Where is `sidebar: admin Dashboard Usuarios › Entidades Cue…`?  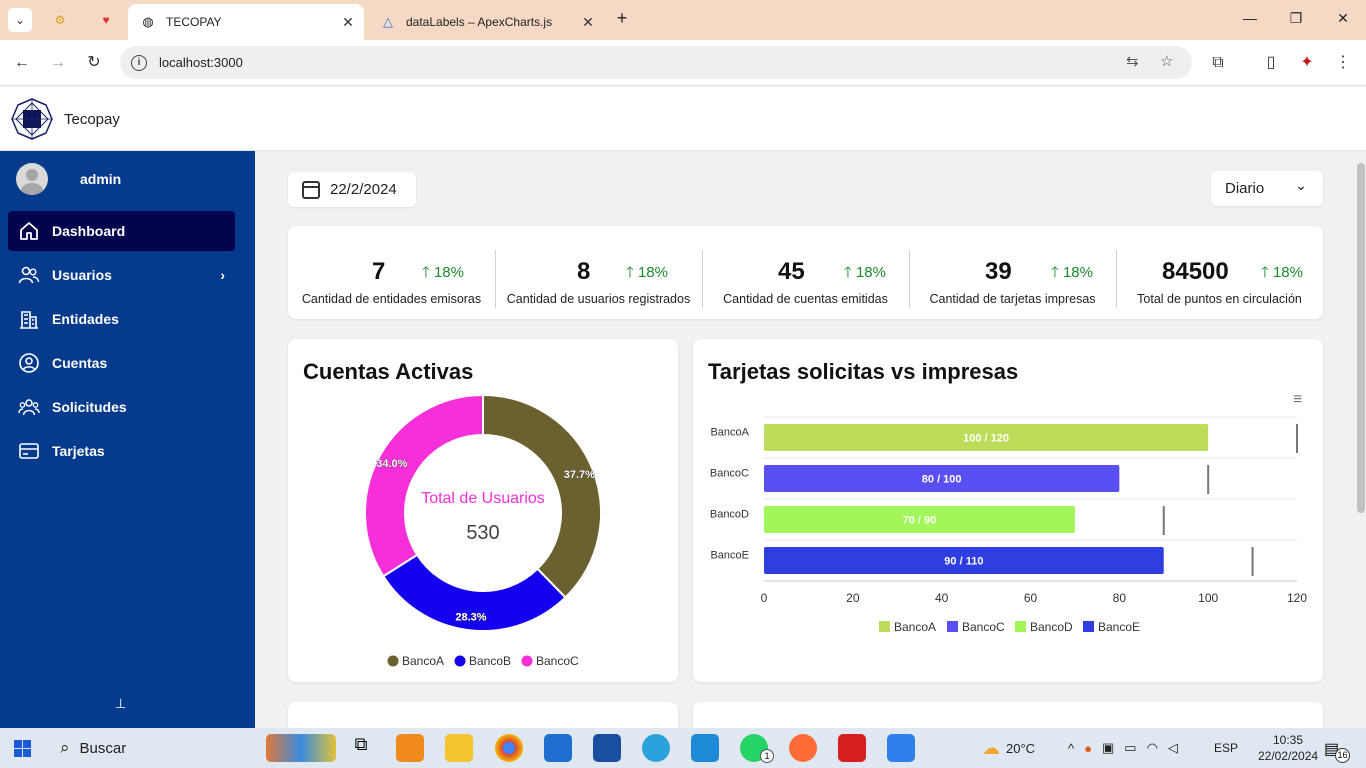
sidebar: admin Dashboard Usuarios › Entidades Cue… is located at coordinates (127, 439).